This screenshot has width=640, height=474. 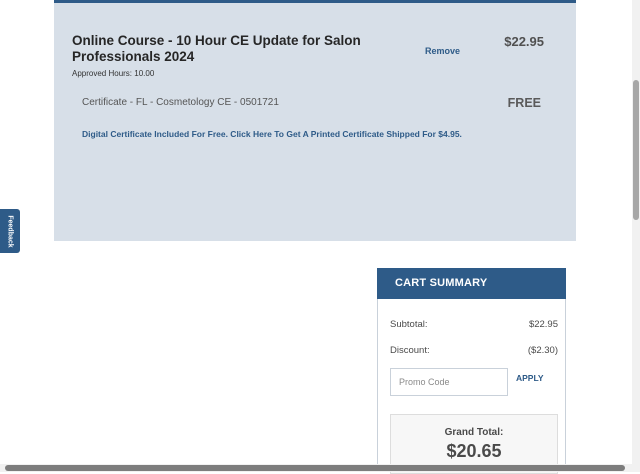 I want to click on discount-value: ($2.30), so click(x=542, y=350).